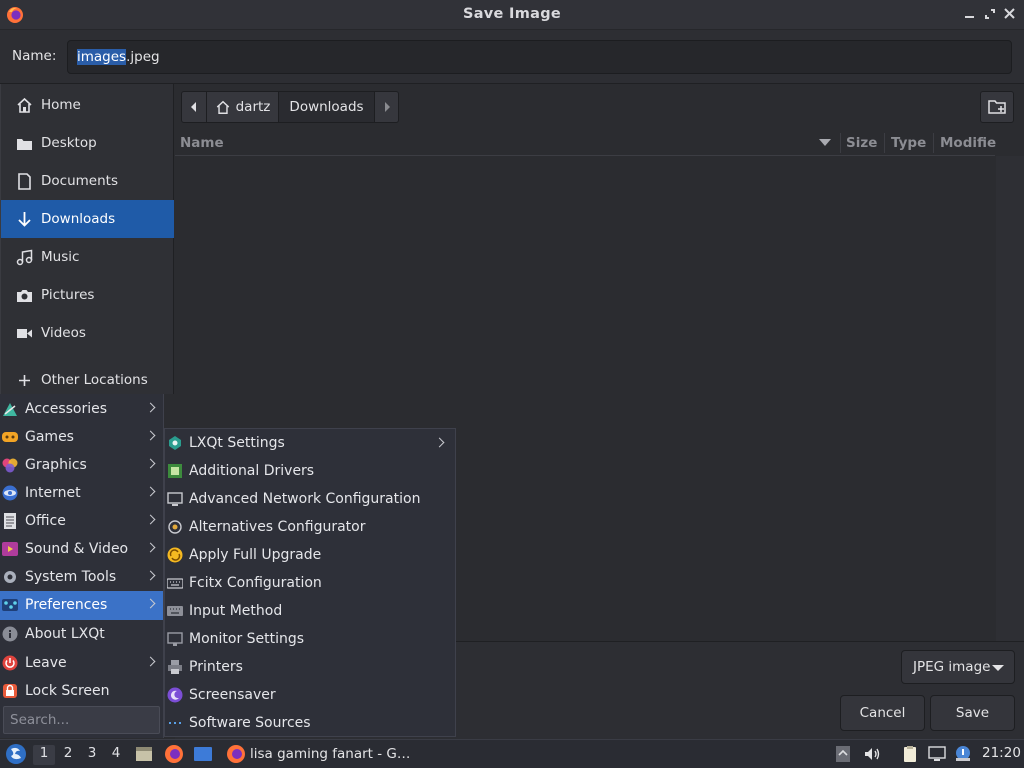 The image size is (1024, 768). Describe the element at coordinates (144, 754) in the screenshot. I see `file-manager-icon` at that location.